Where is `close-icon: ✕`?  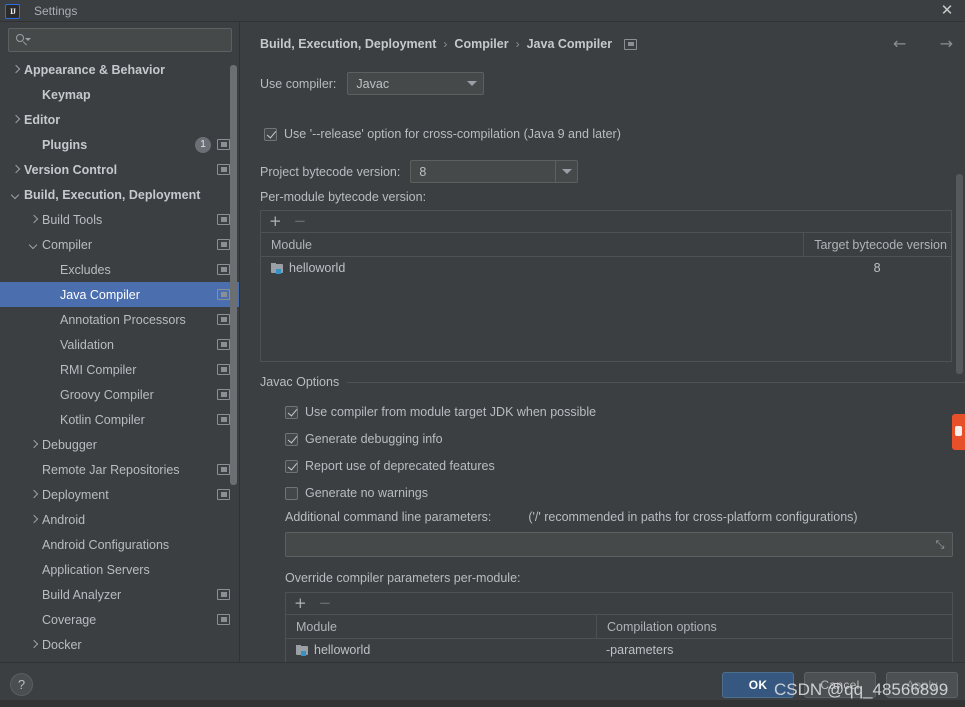
close-icon: ✕ is located at coordinates (947, 11).